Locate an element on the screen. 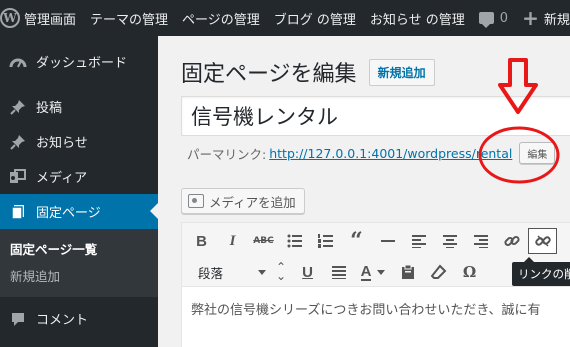 This screenshot has width=570, height=347. menu-item-media: メディア is located at coordinates (79, 176).